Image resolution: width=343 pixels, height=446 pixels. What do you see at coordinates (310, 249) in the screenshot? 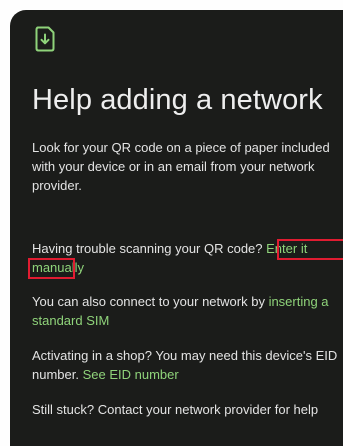
I see `highlight-box-enter-it` at bounding box center [310, 249].